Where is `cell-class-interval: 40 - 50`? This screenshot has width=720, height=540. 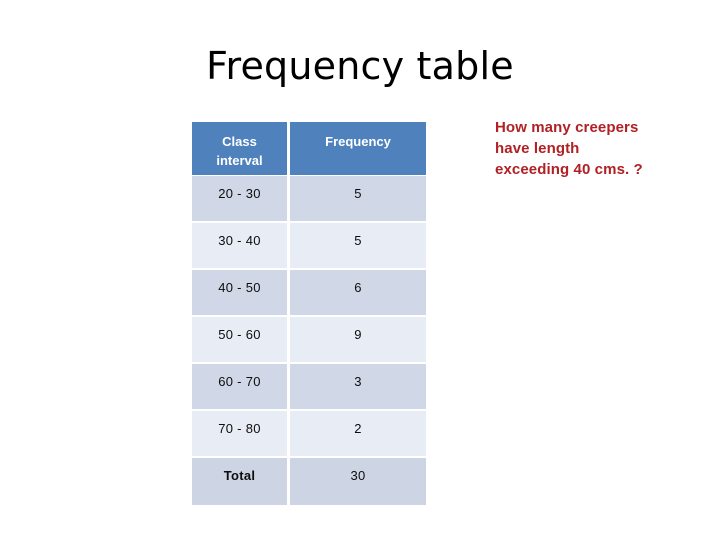
cell-class-interval: 40 - 50 is located at coordinates (241, 293).